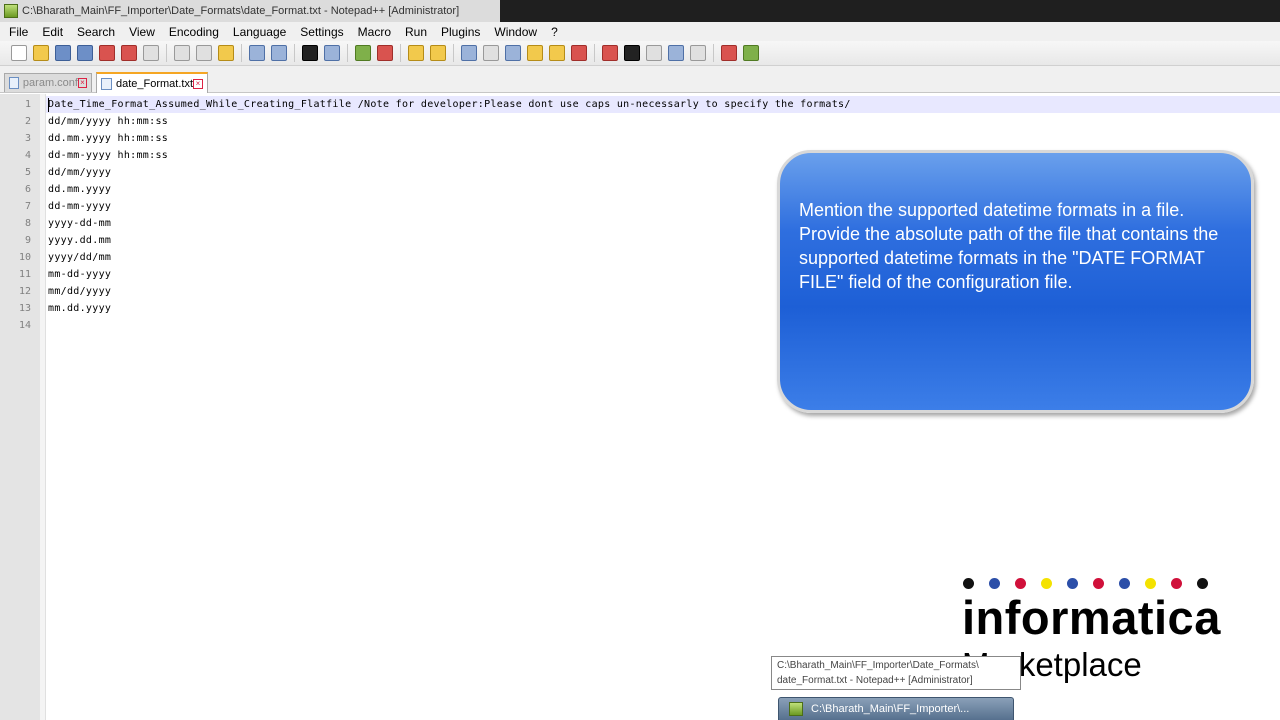  Describe the element at coordinates (182, 53) in the screenshot. I see `cut-icon` at that location.